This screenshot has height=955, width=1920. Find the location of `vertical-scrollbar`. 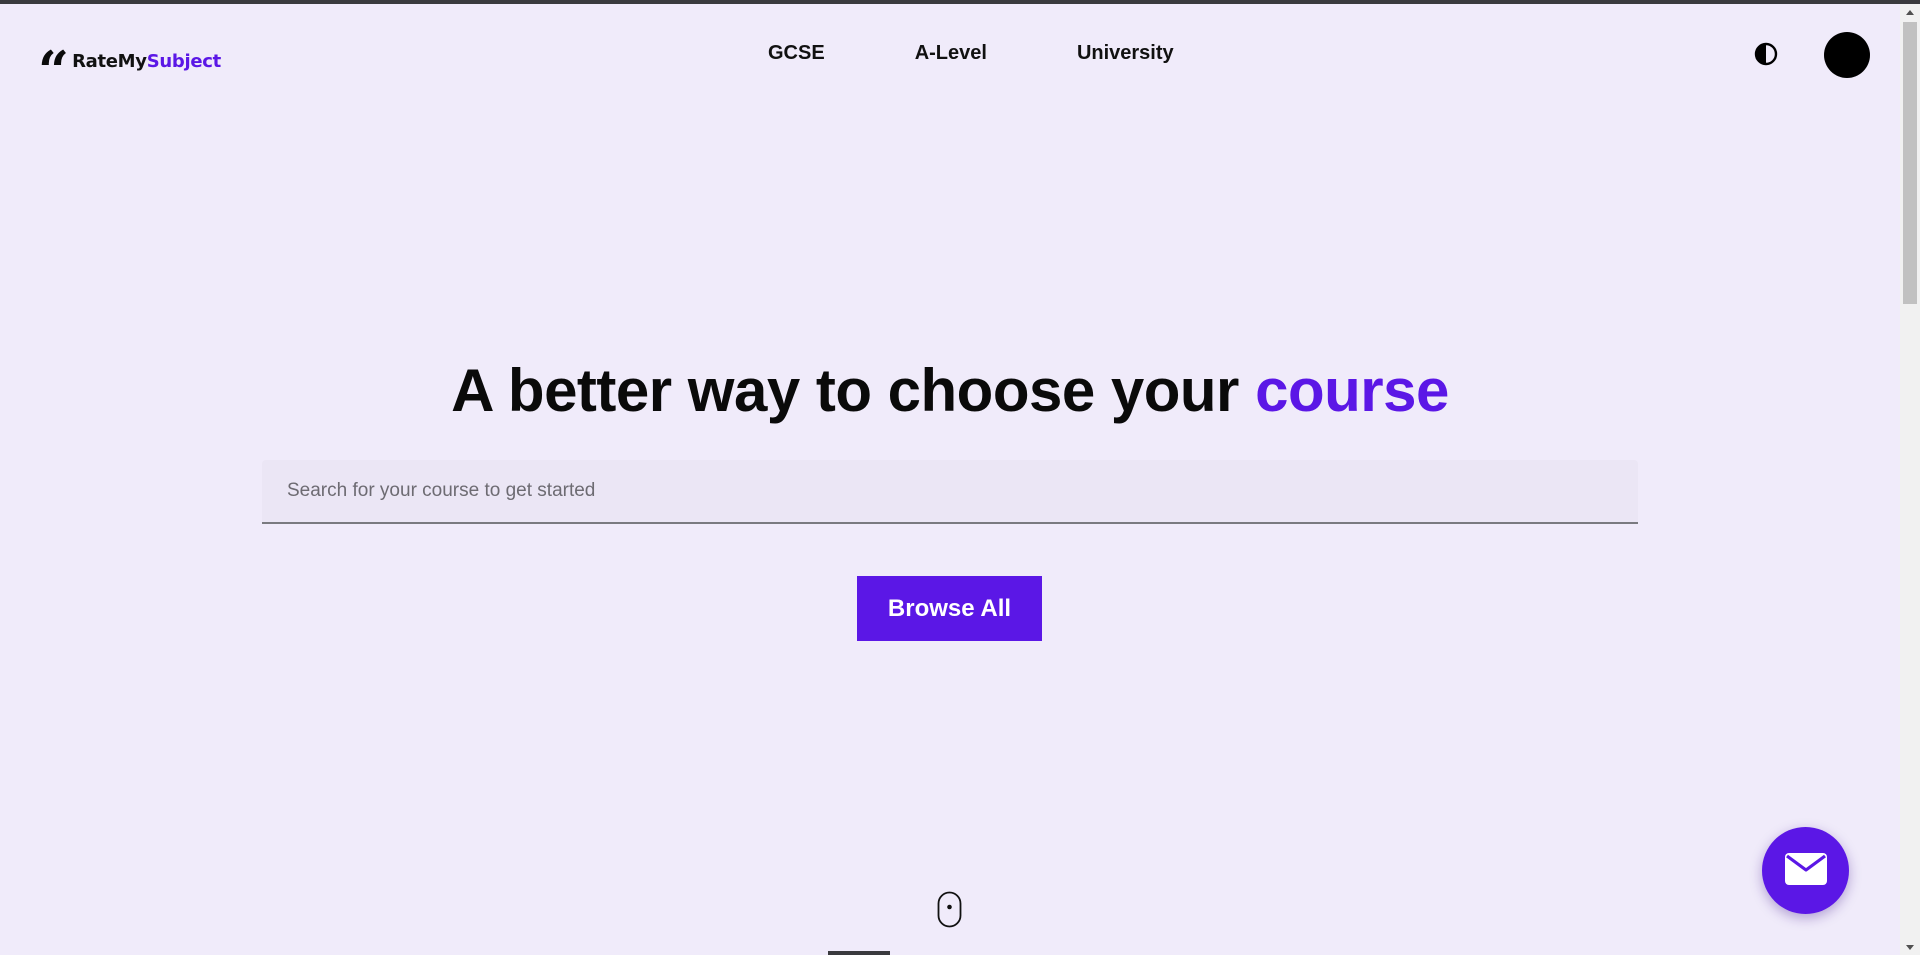

vertical-scrollbar is located at coordinates (1910, 479).